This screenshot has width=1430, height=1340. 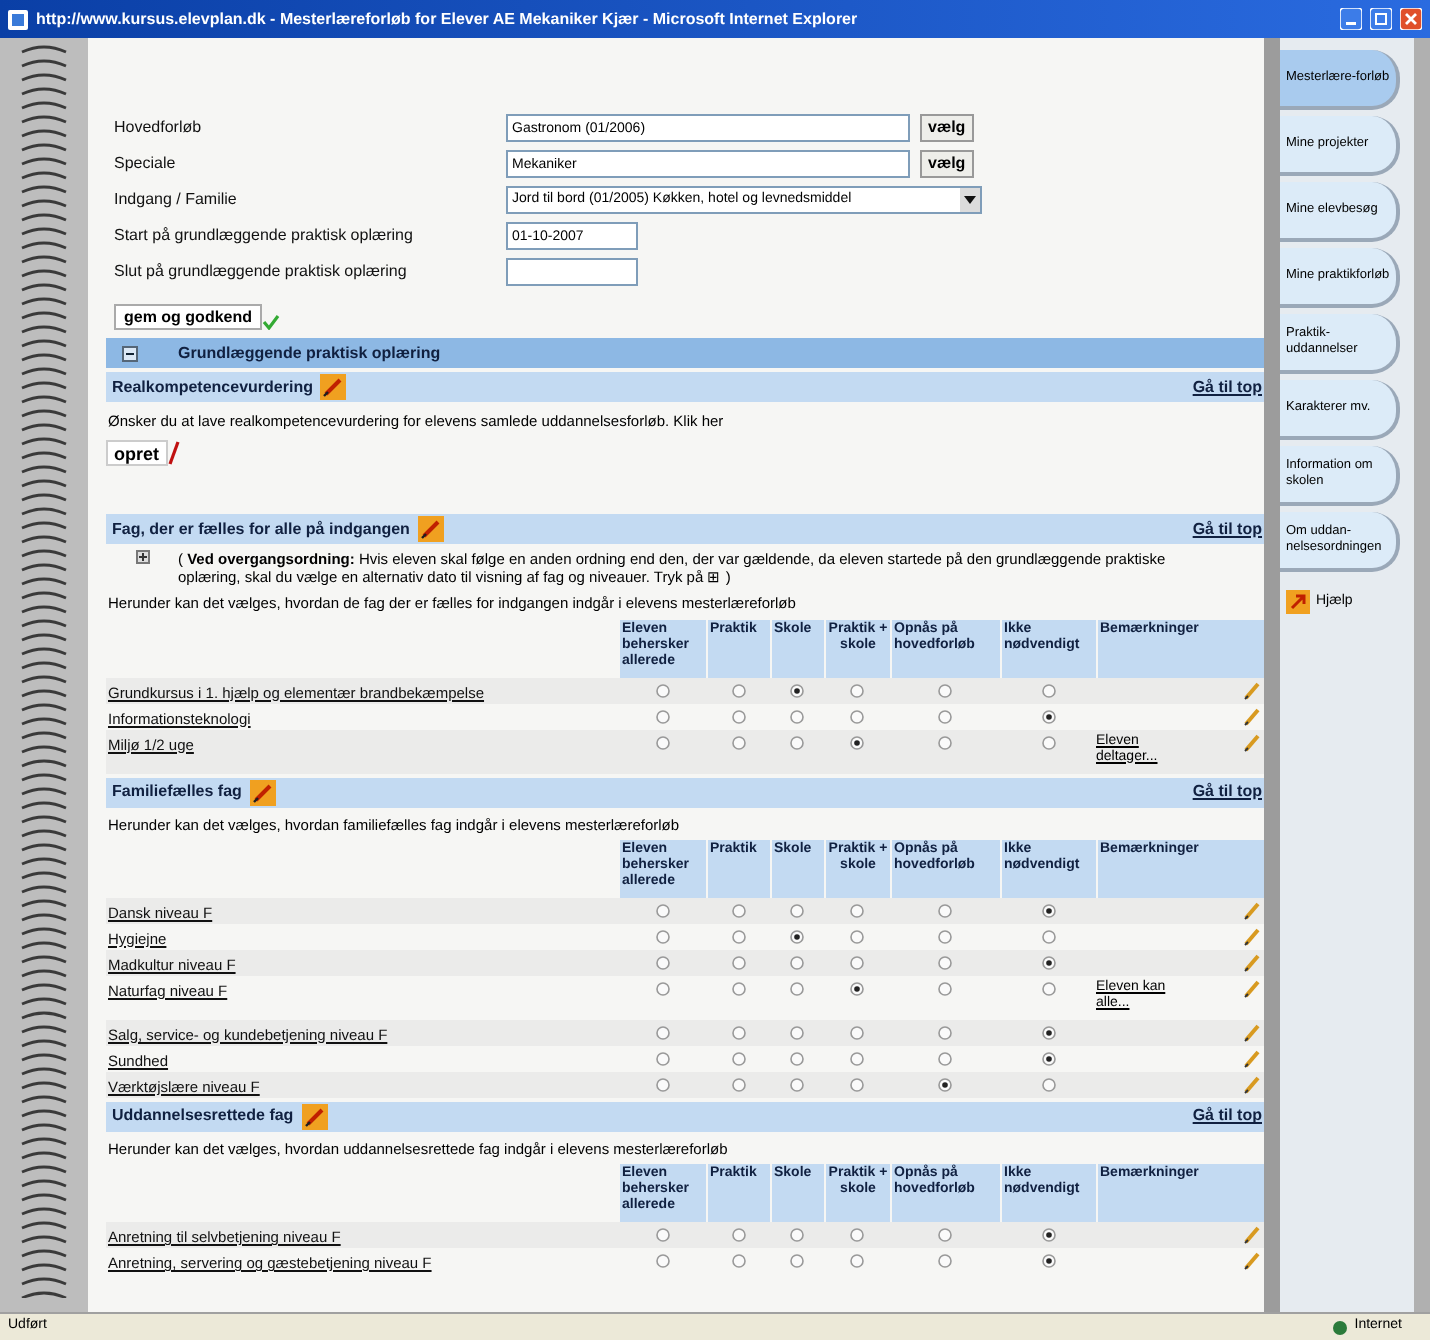 What do you see at coordinates (1351, 19) in the screenshot?
I see `minimize-icon` at bounding box center [1351, 19].